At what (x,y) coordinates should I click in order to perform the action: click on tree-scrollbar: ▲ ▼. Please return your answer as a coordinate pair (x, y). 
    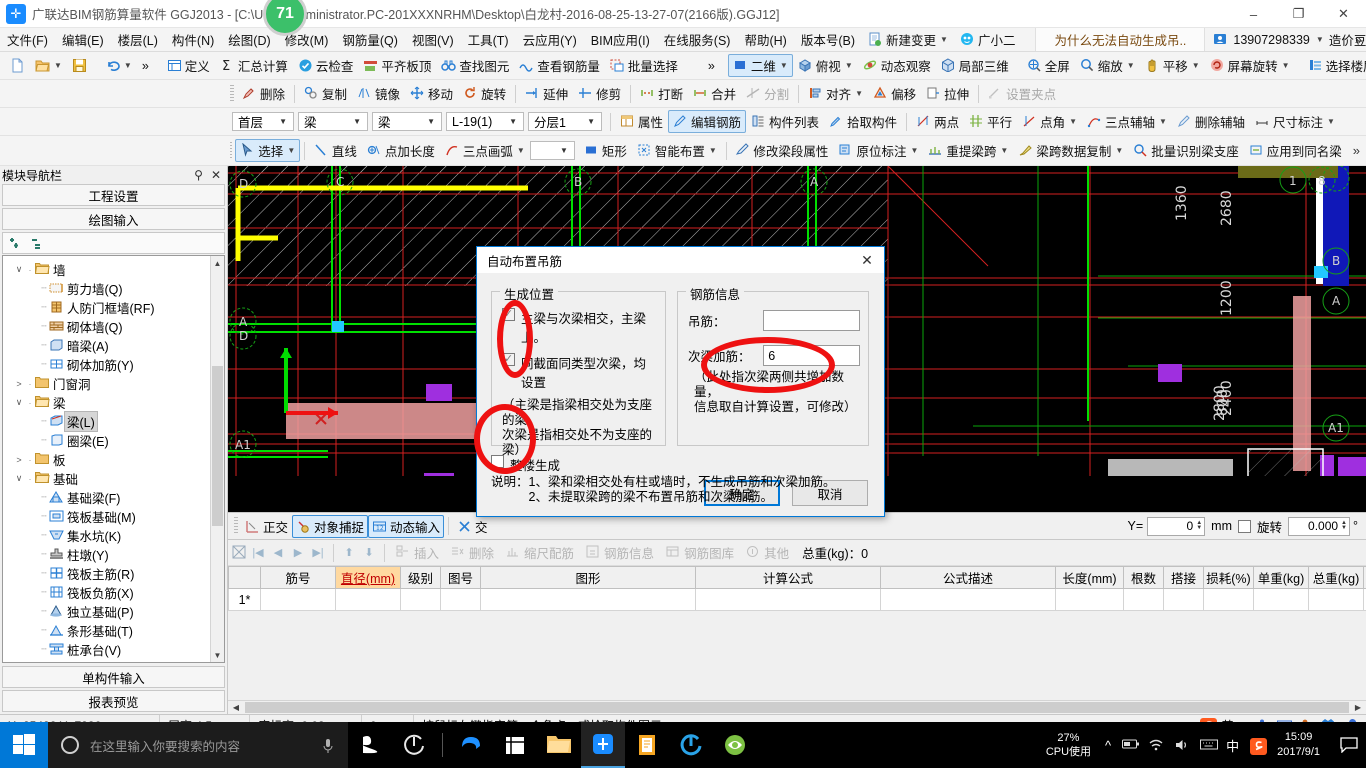
    Looking at the image, I should click on (217, 459).